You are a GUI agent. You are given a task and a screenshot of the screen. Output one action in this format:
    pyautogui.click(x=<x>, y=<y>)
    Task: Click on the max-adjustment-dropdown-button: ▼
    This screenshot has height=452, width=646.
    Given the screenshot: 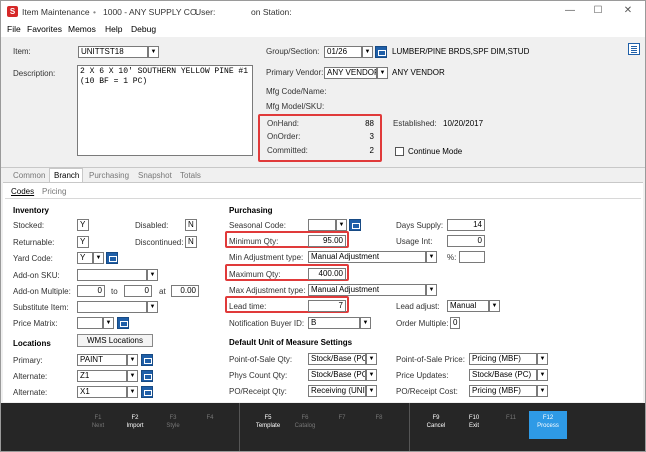 What is the action you would take?
    pyautogui.click(x=431, y=290)
    